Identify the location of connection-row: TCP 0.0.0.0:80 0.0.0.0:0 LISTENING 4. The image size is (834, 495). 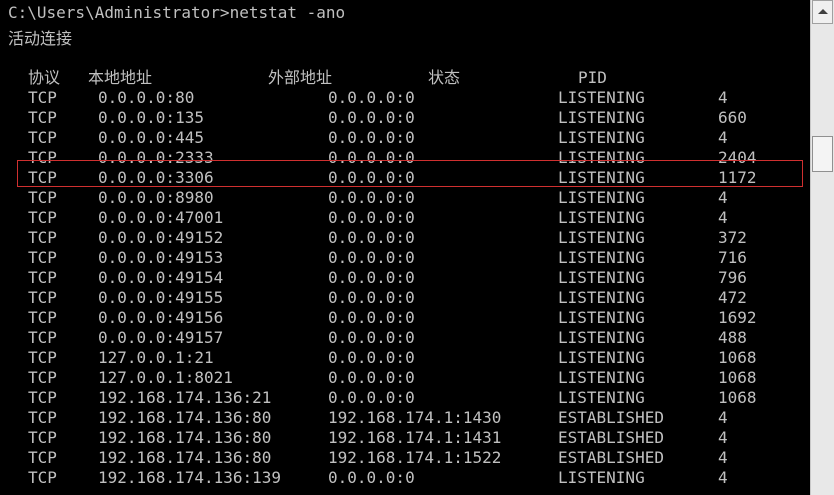
(408, 98).